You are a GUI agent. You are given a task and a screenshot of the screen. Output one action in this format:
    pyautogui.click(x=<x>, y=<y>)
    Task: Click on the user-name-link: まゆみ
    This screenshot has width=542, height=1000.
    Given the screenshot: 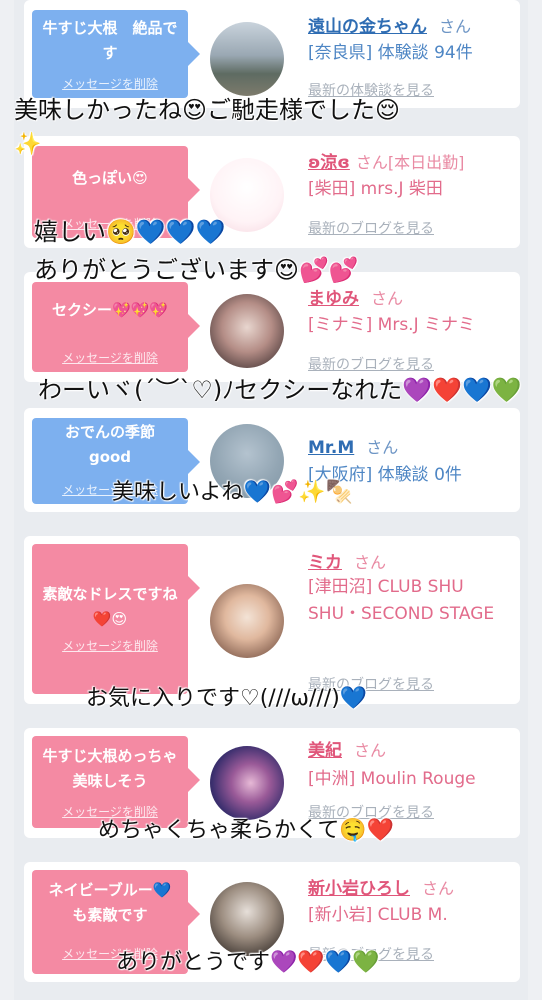 What is the action you would take?
    pyautogui.click(x=333, y=299)
    